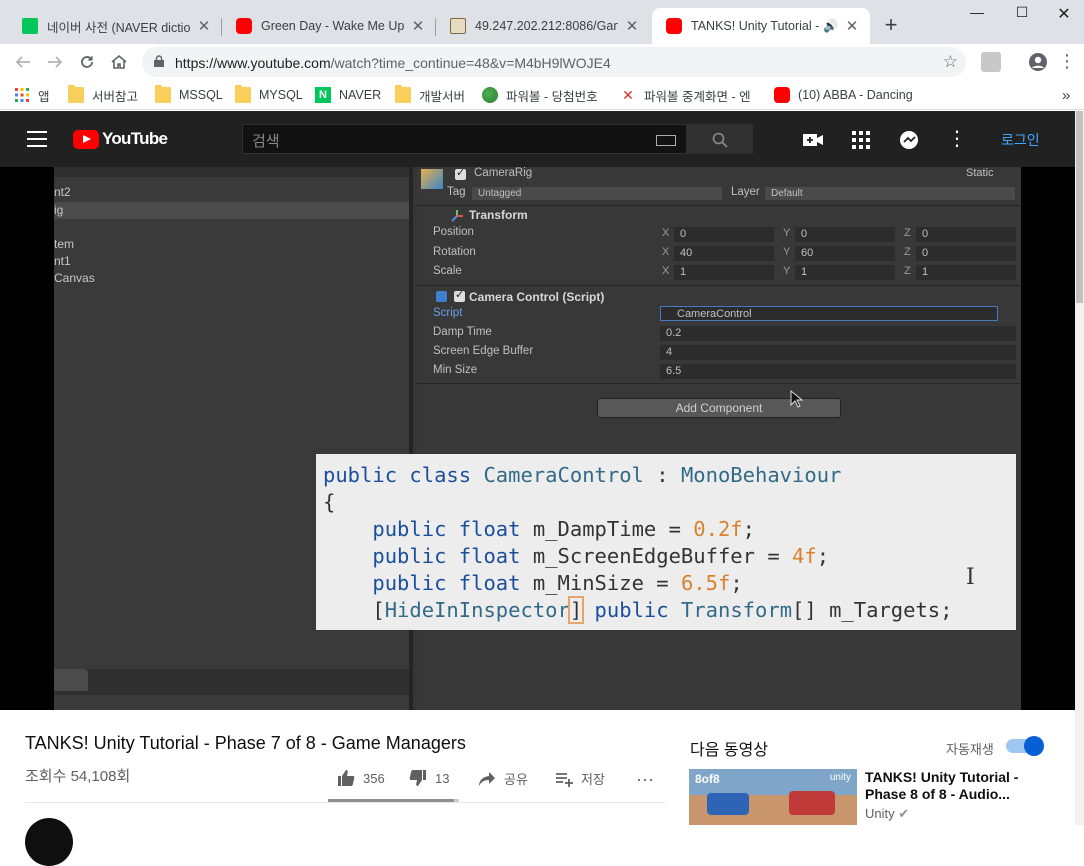 The image size is (1084, 866). I want to click on page-scrollbar, so click(1079, 468).